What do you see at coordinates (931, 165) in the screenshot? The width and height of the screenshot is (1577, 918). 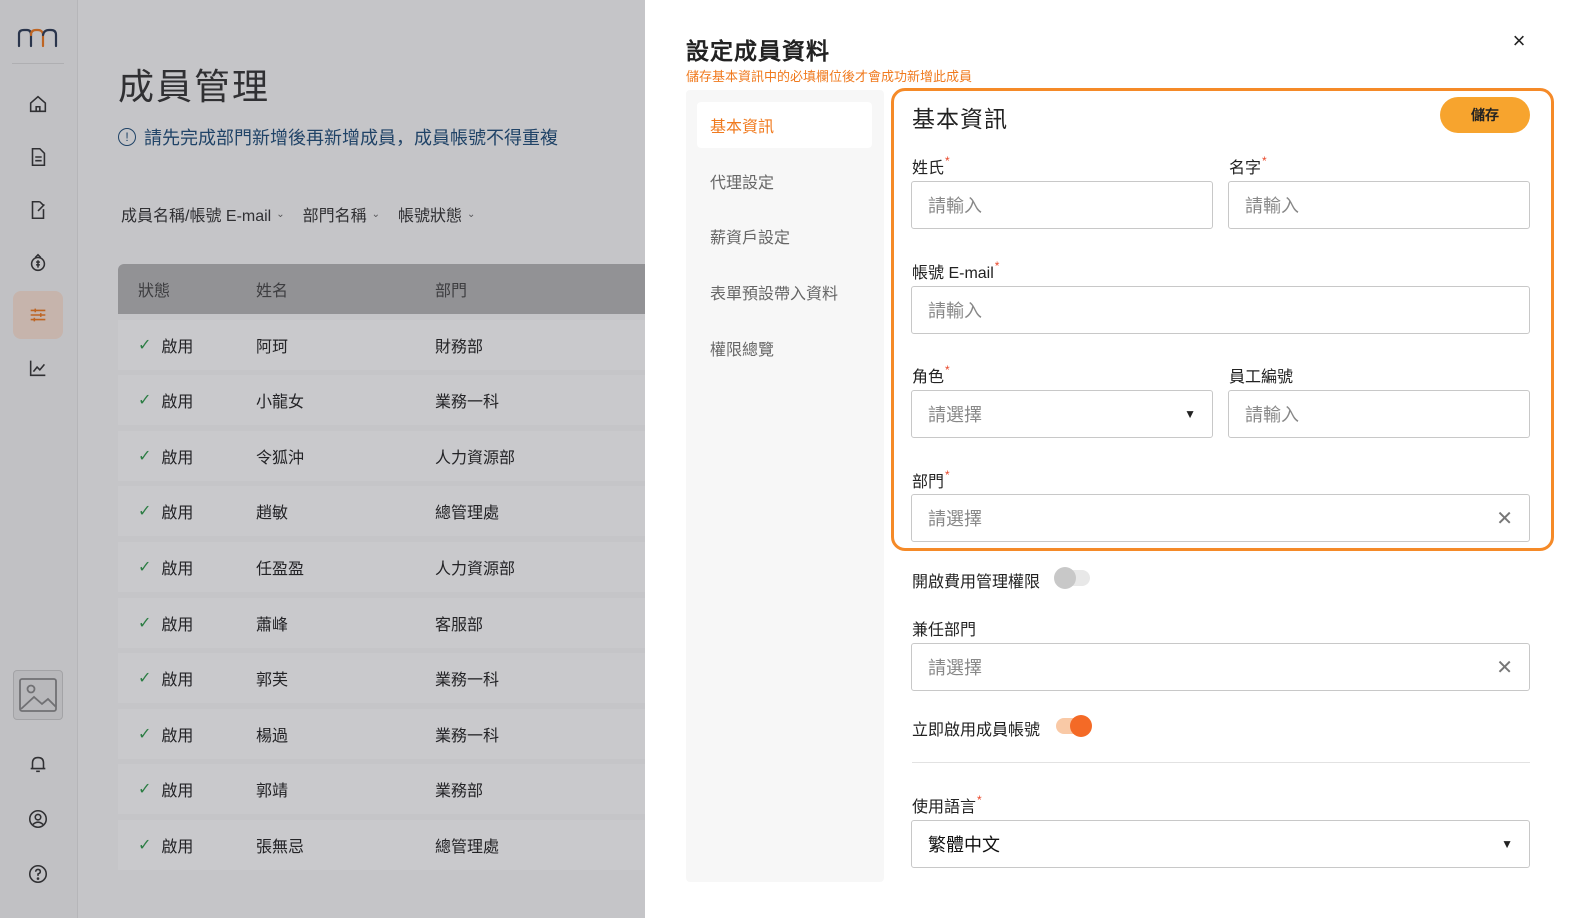 I see `last-name-label: 姓氏*` at bounding box center [931, 165].